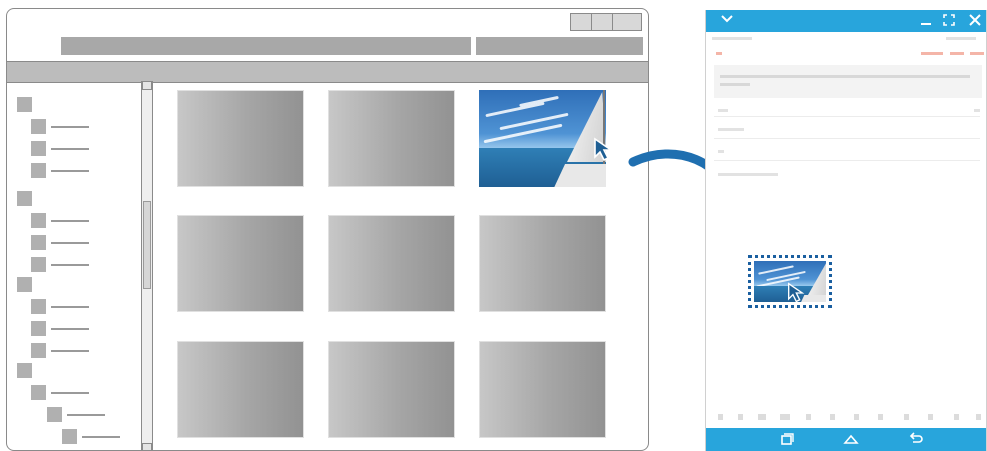 This screenshot has height=451, width=987. I want to click on info-banner, so click(848, 81).